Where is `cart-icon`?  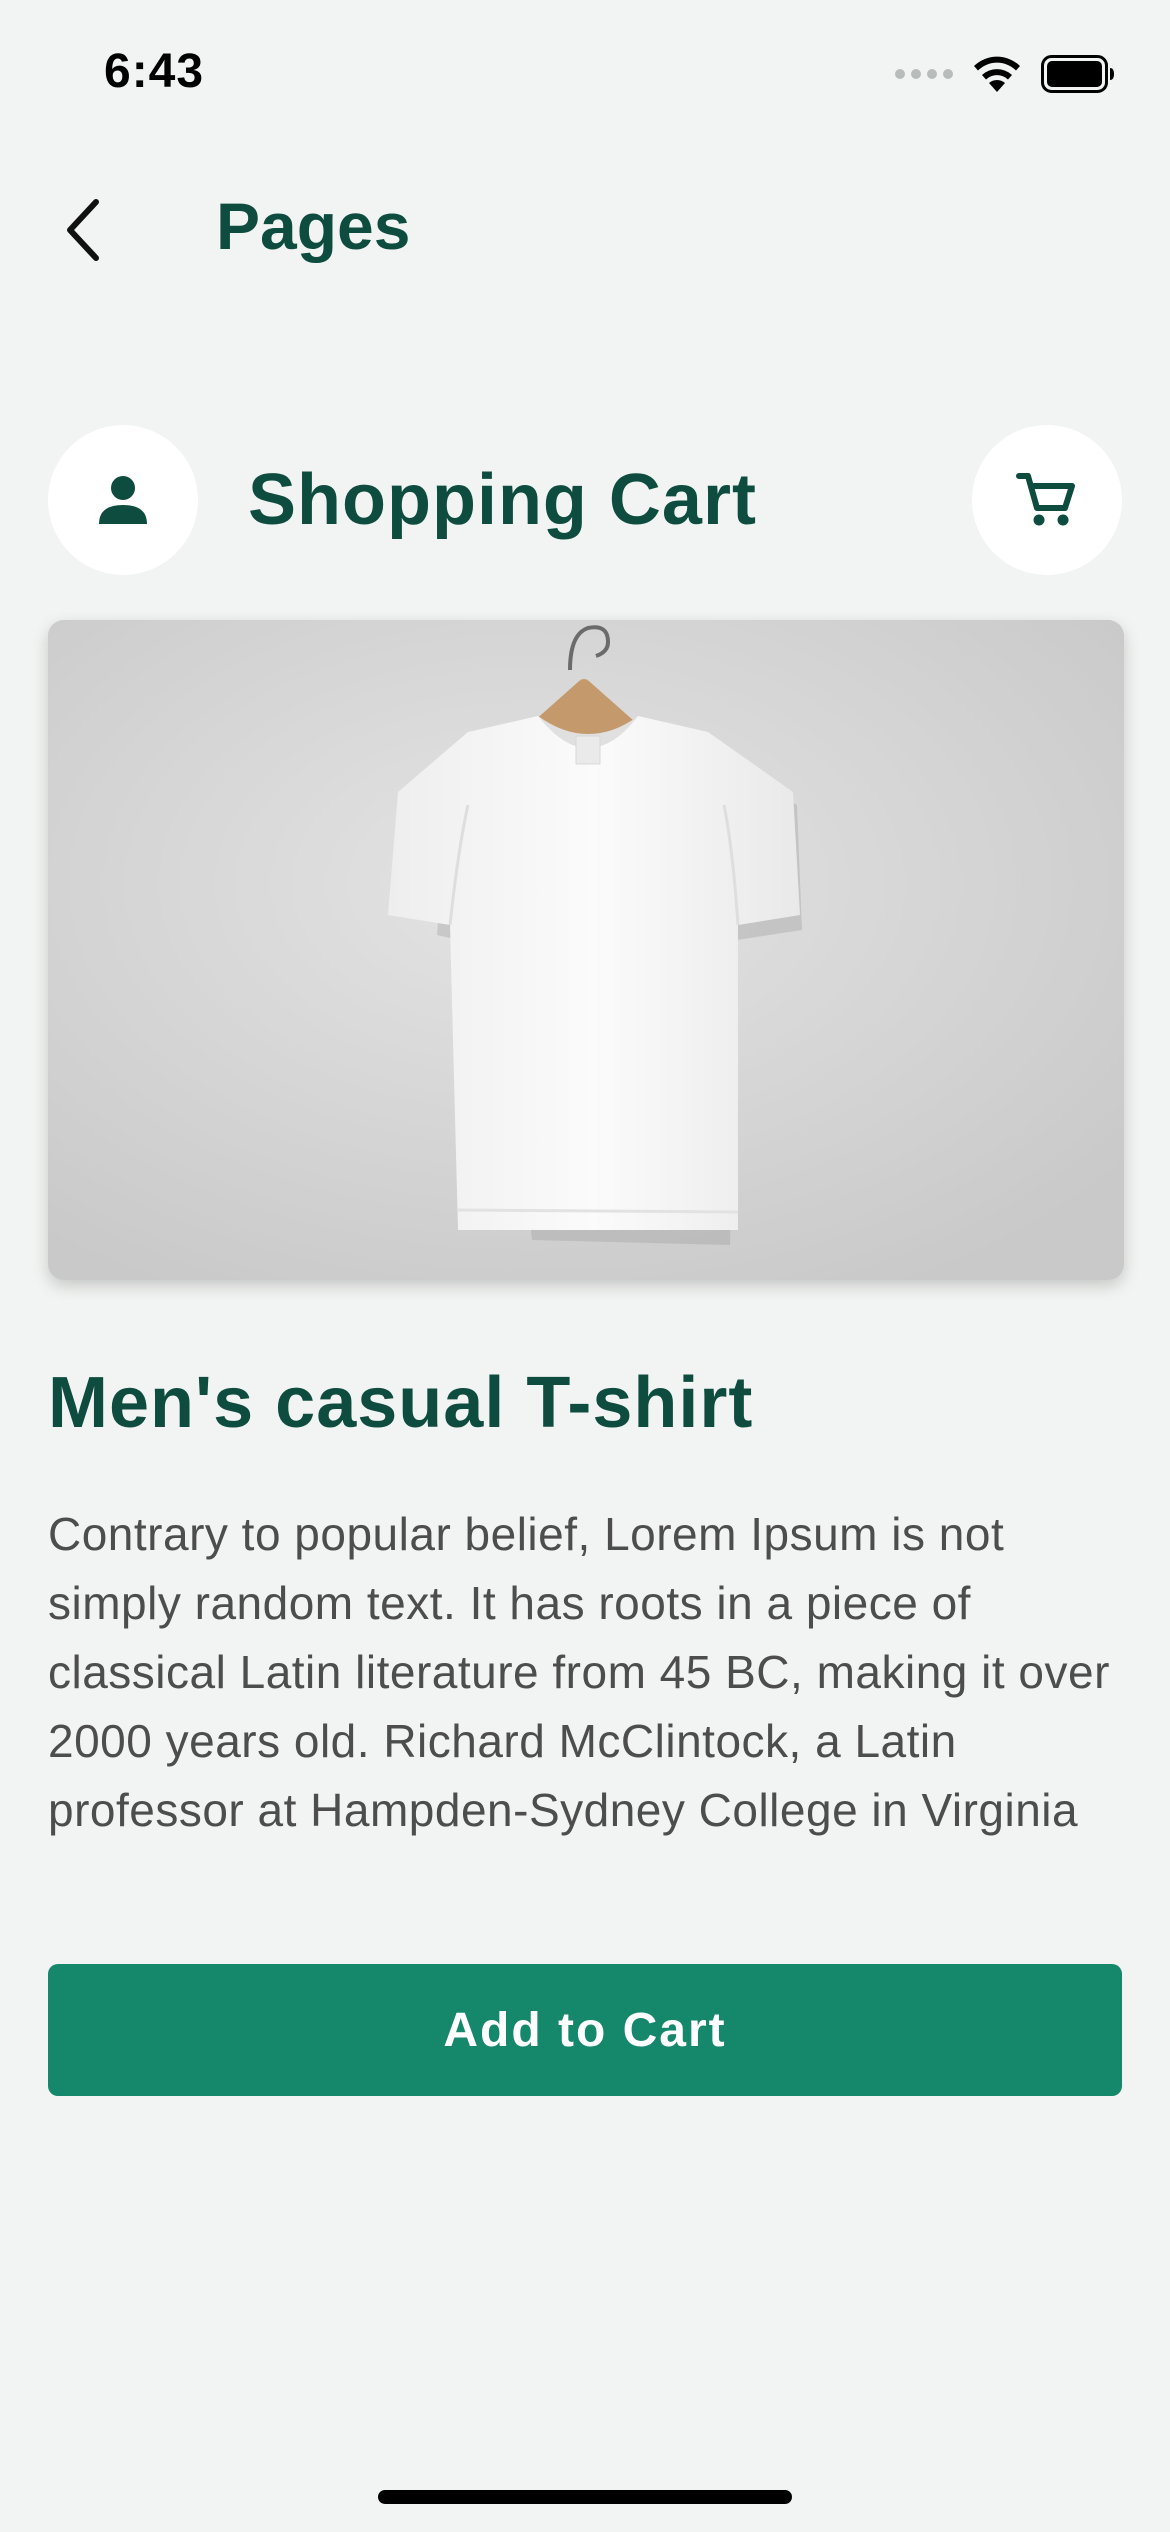 cart-icon is located at coordinates (1045, 499).